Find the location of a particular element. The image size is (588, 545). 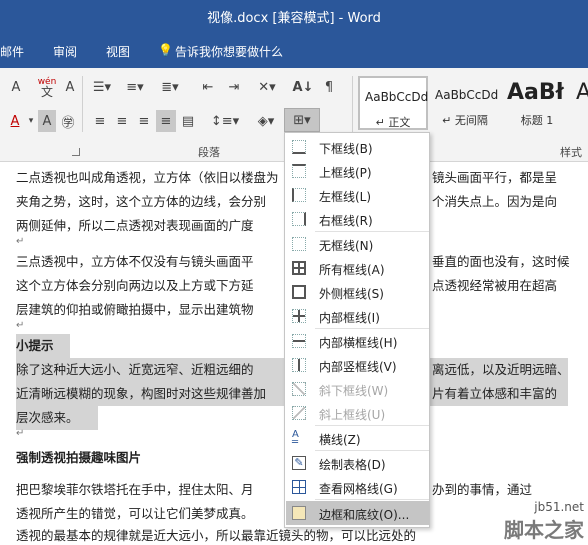

menu-item-label: 无框线(N) is located at coordinates (346, 246).